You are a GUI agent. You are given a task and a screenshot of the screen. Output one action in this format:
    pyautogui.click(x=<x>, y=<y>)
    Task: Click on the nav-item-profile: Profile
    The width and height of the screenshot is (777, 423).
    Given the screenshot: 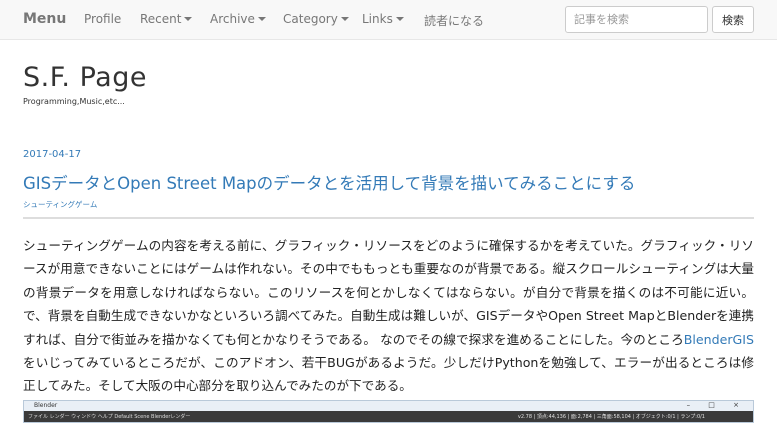 What is the action you would take?
    pyautogui.click(x=102, y=19)
    